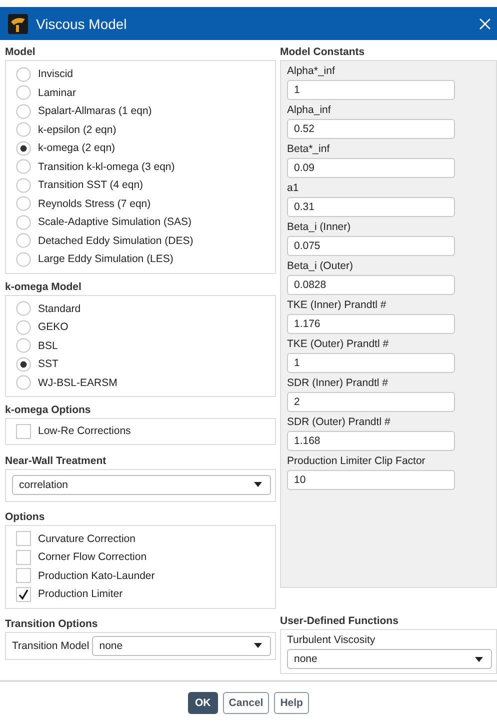 The image size is (497, 727). Describe the element at coordinates (389, 659) in the screenshot. I see `turbulent-viscosity-dropdown: none` at that location.